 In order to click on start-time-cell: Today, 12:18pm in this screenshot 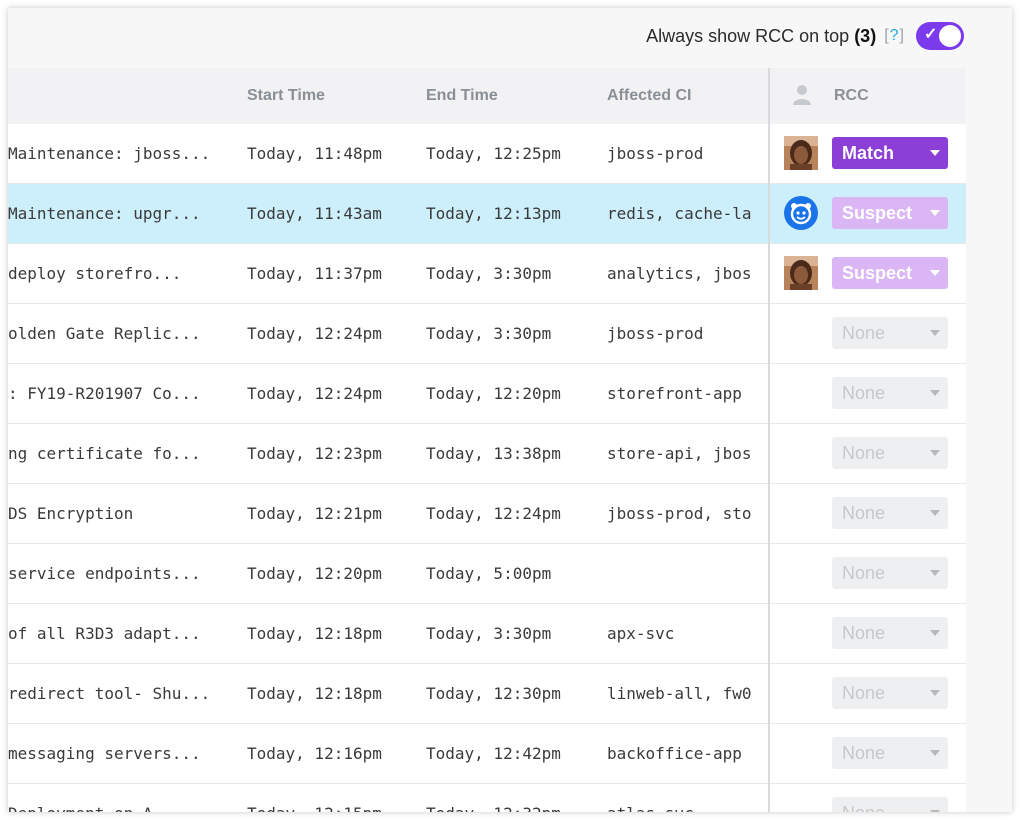, I will do `click(328, 693)`.